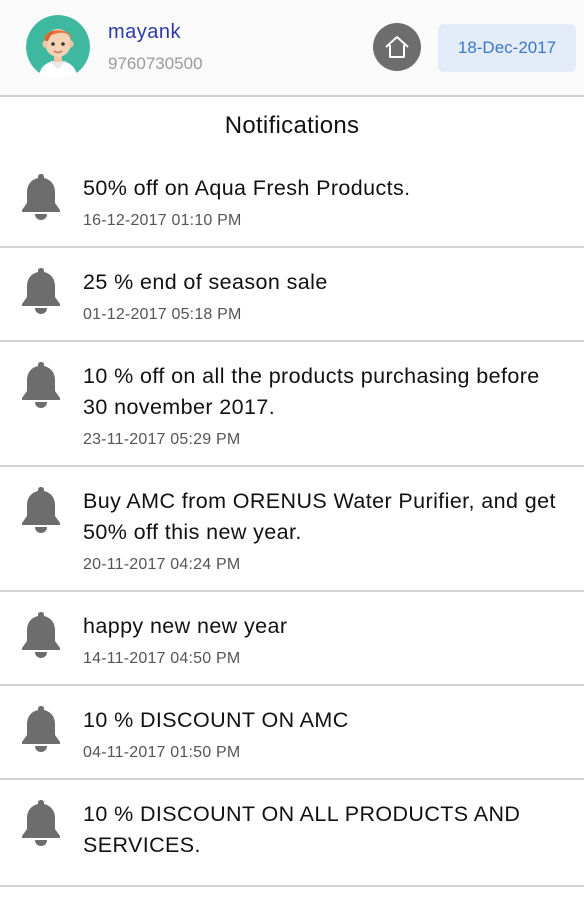  I want to click on notification-message: 25 % end of season sale, so click(205, 282).